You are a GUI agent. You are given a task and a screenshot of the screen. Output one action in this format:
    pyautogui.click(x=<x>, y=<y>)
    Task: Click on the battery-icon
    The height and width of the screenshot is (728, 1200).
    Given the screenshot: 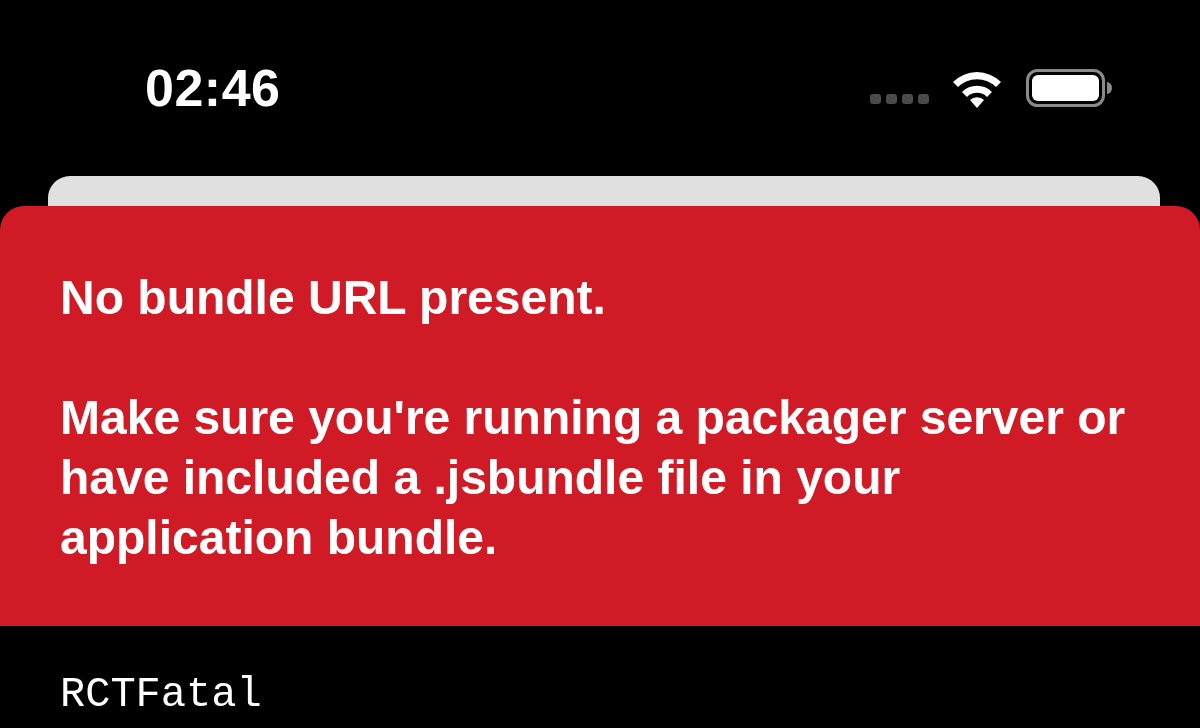 What is the action you would take?
    pyautogui.click(x=1069, y=88)
    